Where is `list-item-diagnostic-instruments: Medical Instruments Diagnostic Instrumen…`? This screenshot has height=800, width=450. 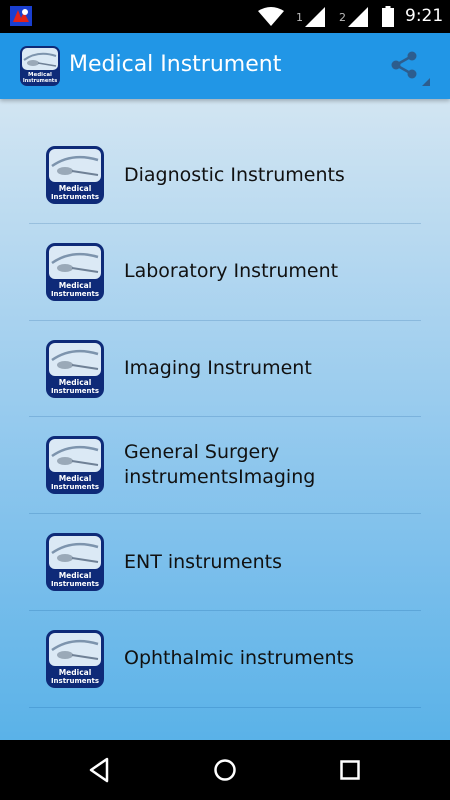
list-item-diagnostic-instruments: Medical Instruments Diagnostic Instrumen… is located at coordinates (225, 175).